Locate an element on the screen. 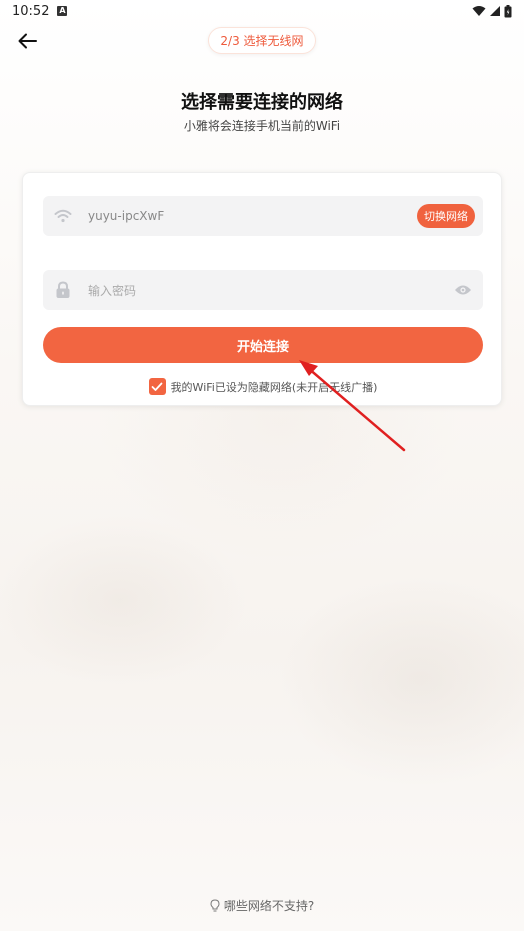 The width and height of the screenshot is (524, 931). lightbulb-icon is located at coordinates (215, 905).